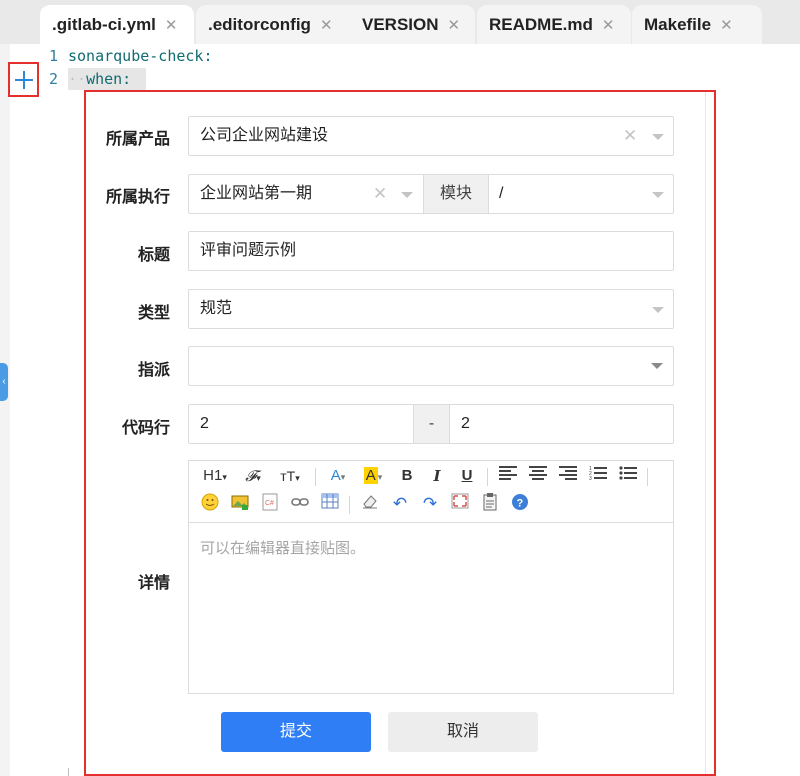 The width and height of the screenshot is (800, 776). Describe the element at coordinates (264, 135) in the screenshot. I see `product-value: 公司企业网站建设` at that location.